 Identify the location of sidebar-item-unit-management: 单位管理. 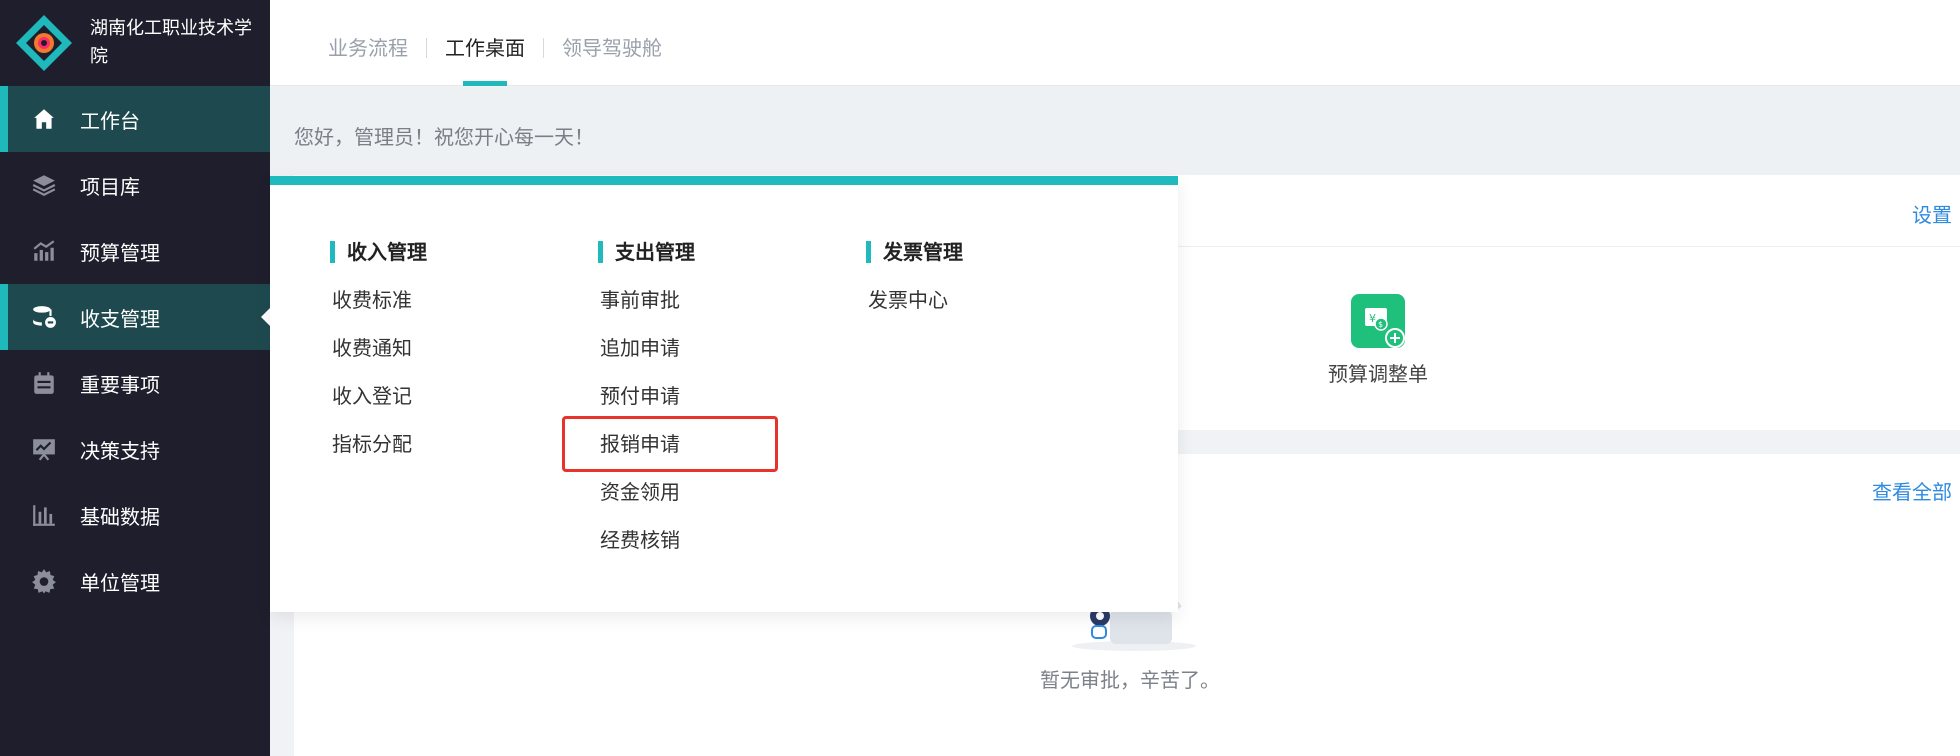
(135, 581).